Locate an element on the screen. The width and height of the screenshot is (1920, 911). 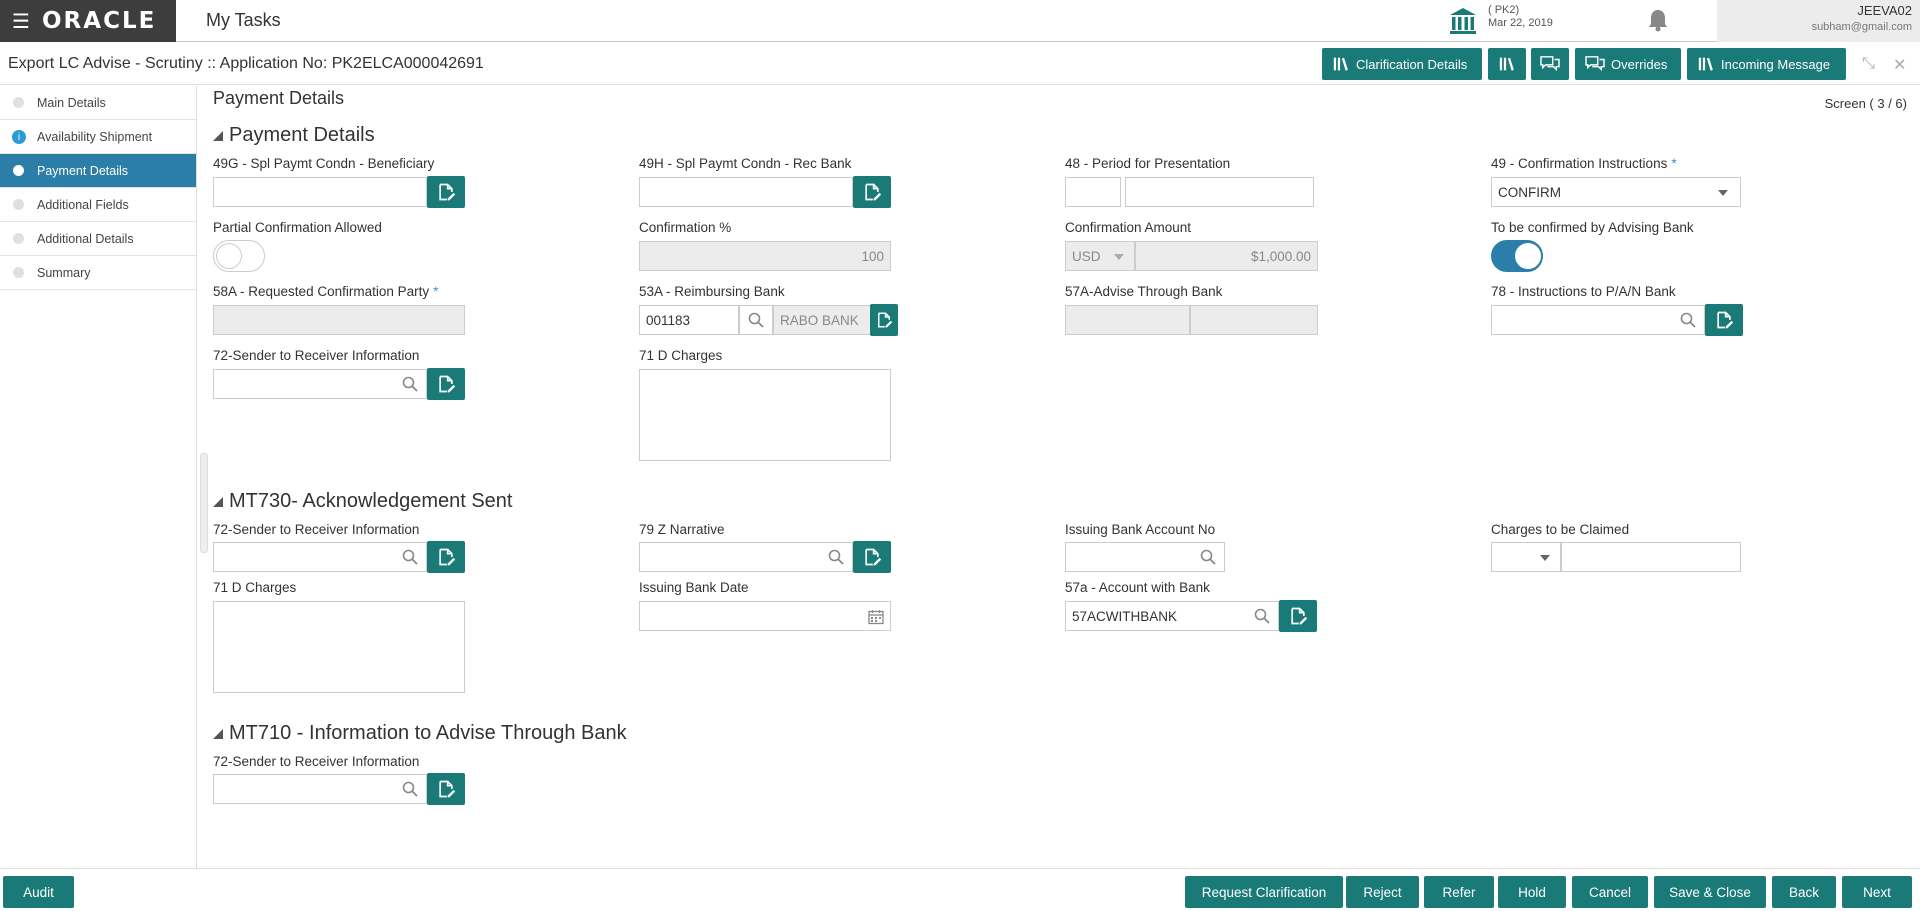
chat-icon is located at coordinates (1550, 64).